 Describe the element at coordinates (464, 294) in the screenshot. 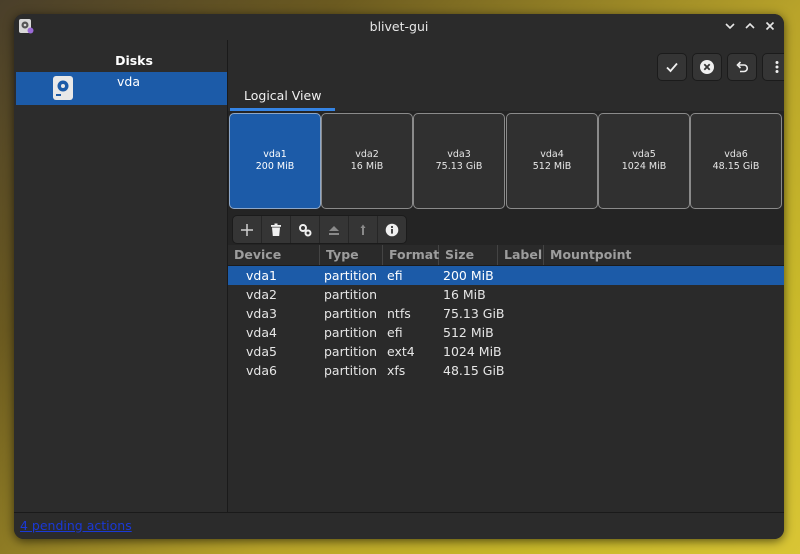

I see `cell-size: 16 MiB` at that location.